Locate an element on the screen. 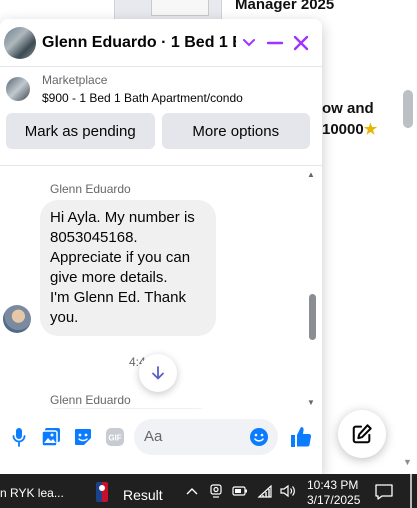  chat-options-button is located at coordinates (249, 43).